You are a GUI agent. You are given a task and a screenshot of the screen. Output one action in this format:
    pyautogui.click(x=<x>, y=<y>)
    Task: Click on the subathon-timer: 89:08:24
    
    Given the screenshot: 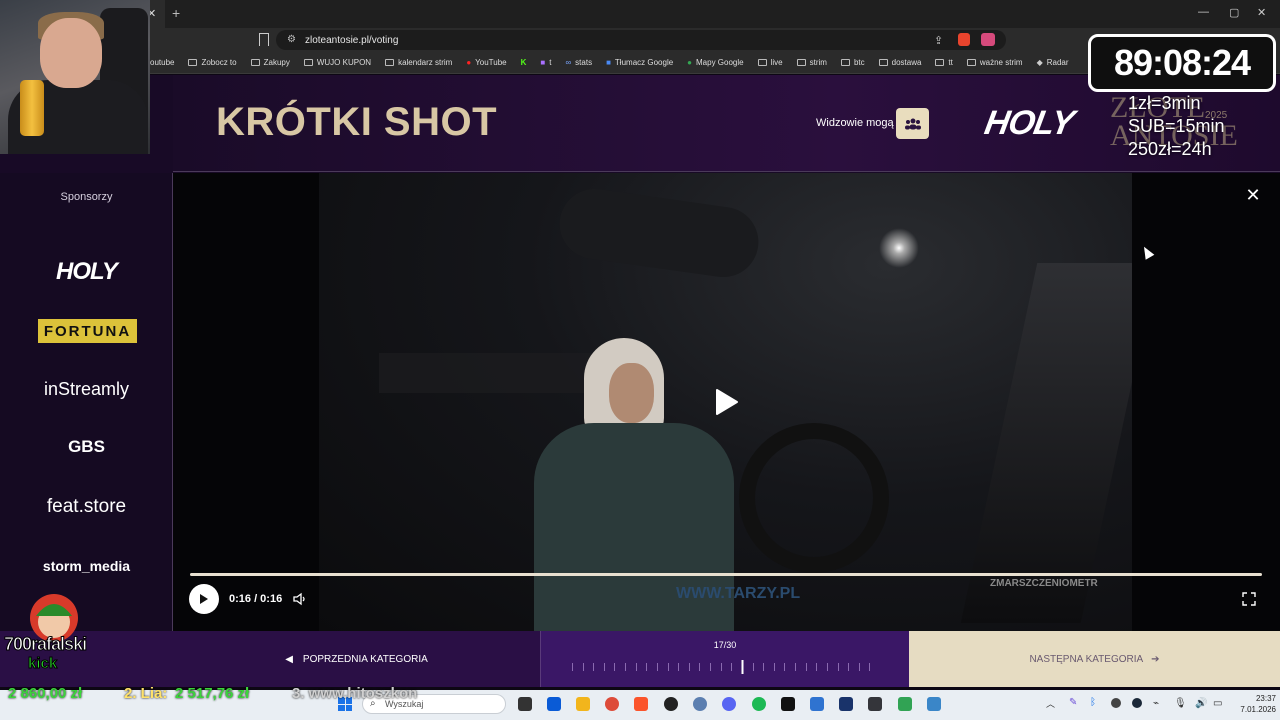 What is the action you would take?
    pyautogui.click(x=1182, y=63)
    